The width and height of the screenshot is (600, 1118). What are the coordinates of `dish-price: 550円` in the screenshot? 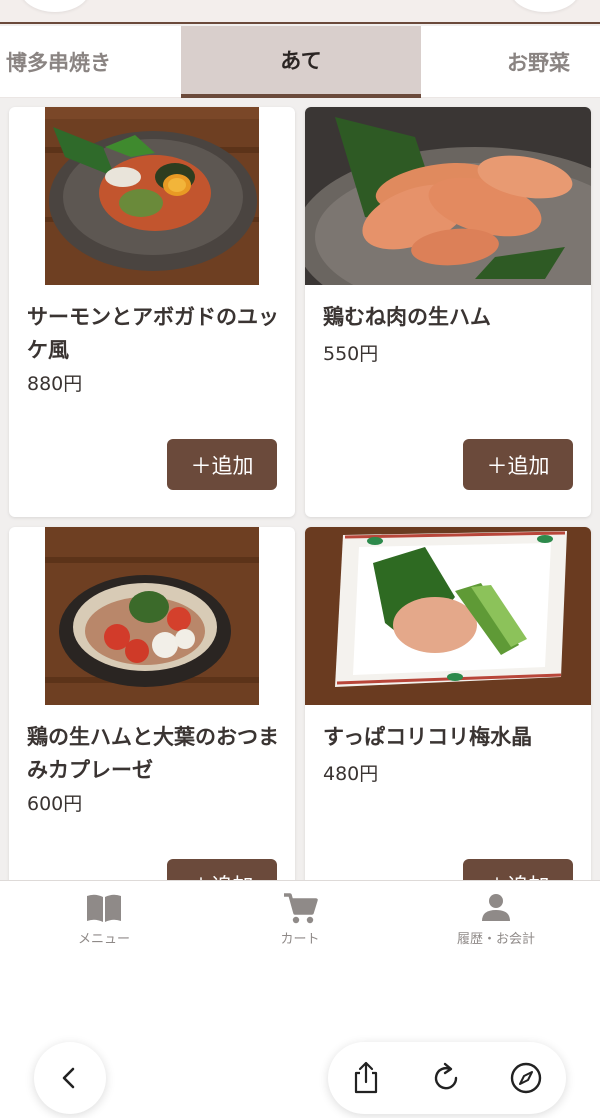 It's located at (351, 354).